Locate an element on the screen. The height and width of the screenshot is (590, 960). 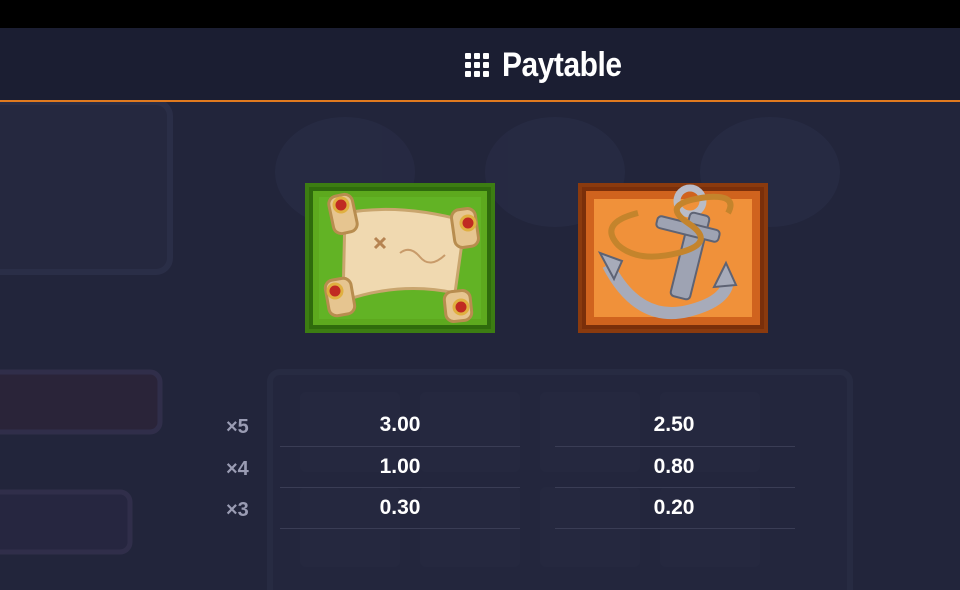
payout-value: 0.30 is located at coordinates (400, 507).